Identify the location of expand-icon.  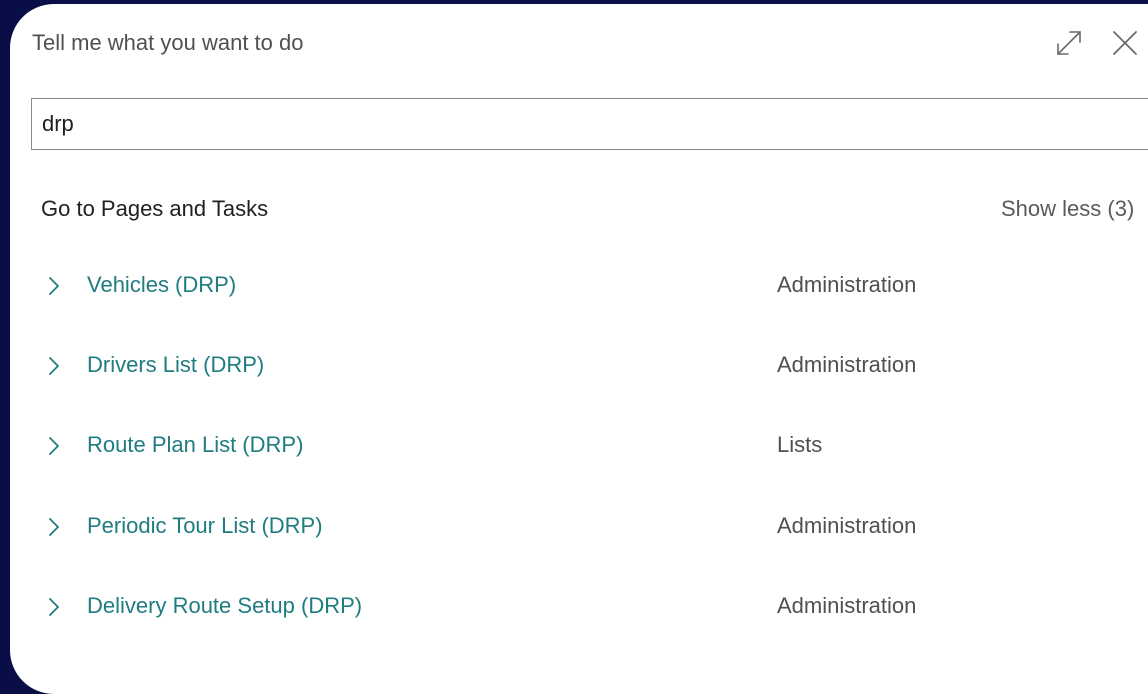
(1069, 43).